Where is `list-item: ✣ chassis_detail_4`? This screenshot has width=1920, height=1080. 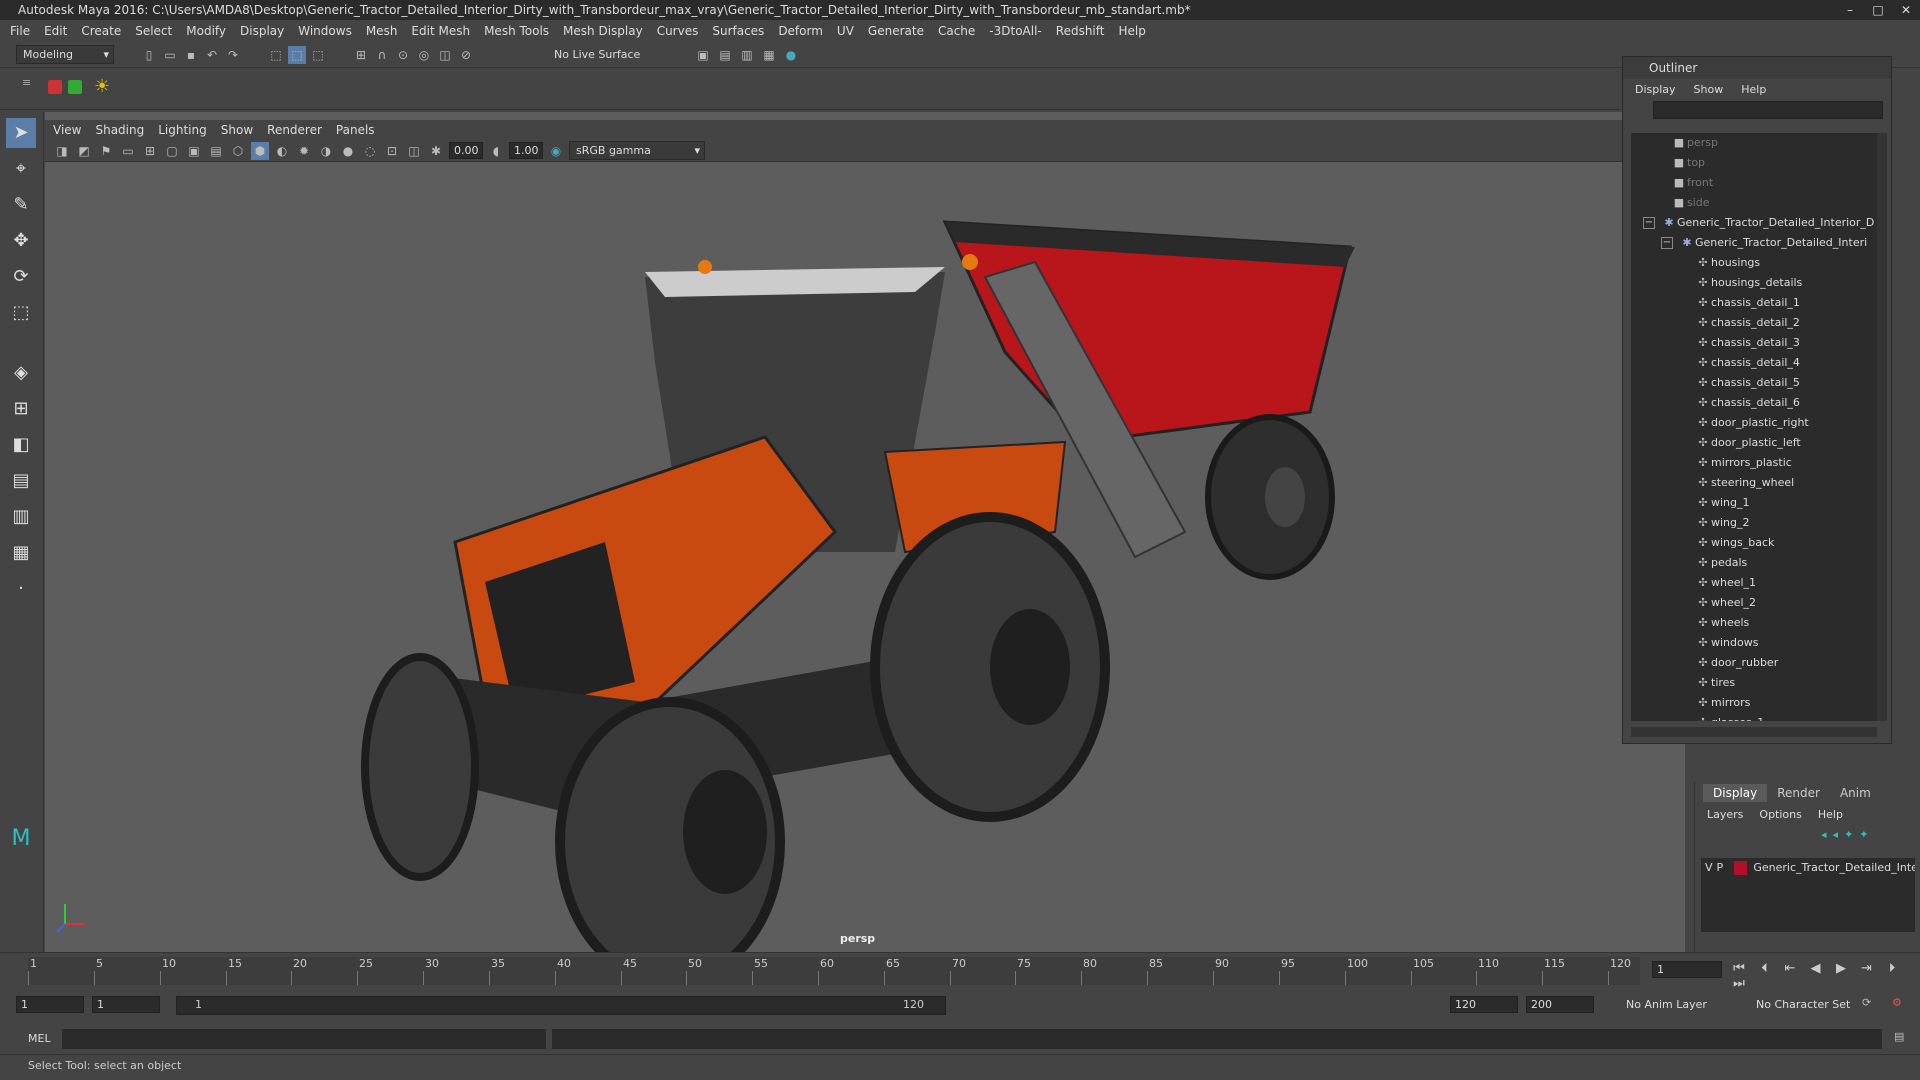
list-item: ✣ chassis_detail_4 is located at coordinates (1754, 363).